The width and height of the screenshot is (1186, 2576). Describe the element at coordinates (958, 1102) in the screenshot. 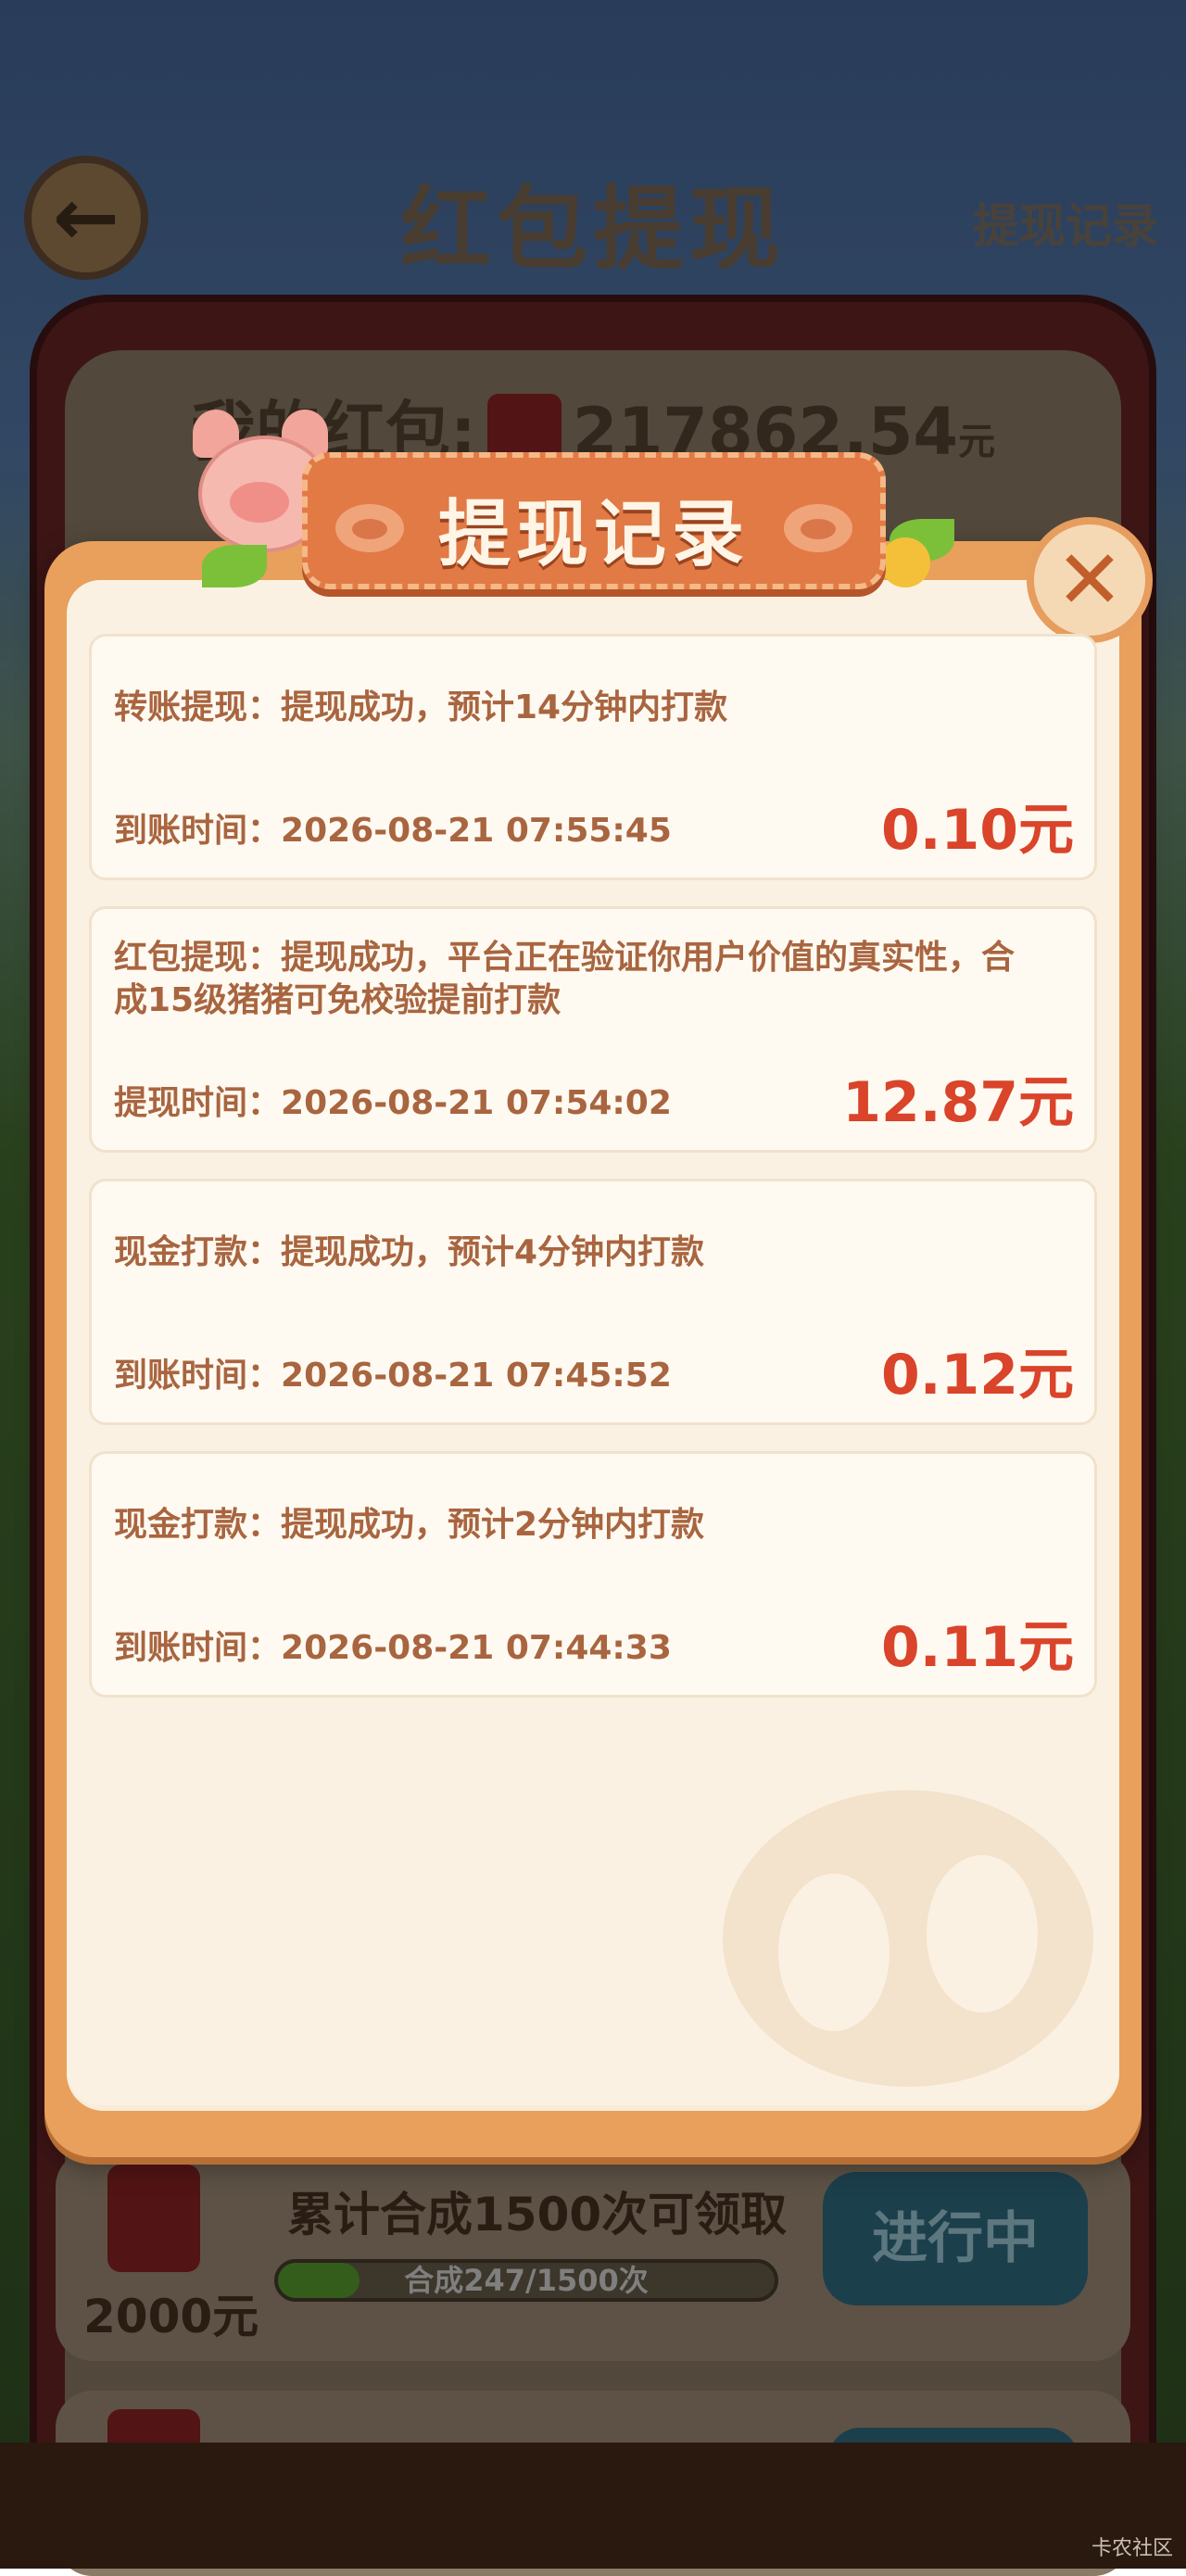

I see `record-amount: 12.87元` at that location.